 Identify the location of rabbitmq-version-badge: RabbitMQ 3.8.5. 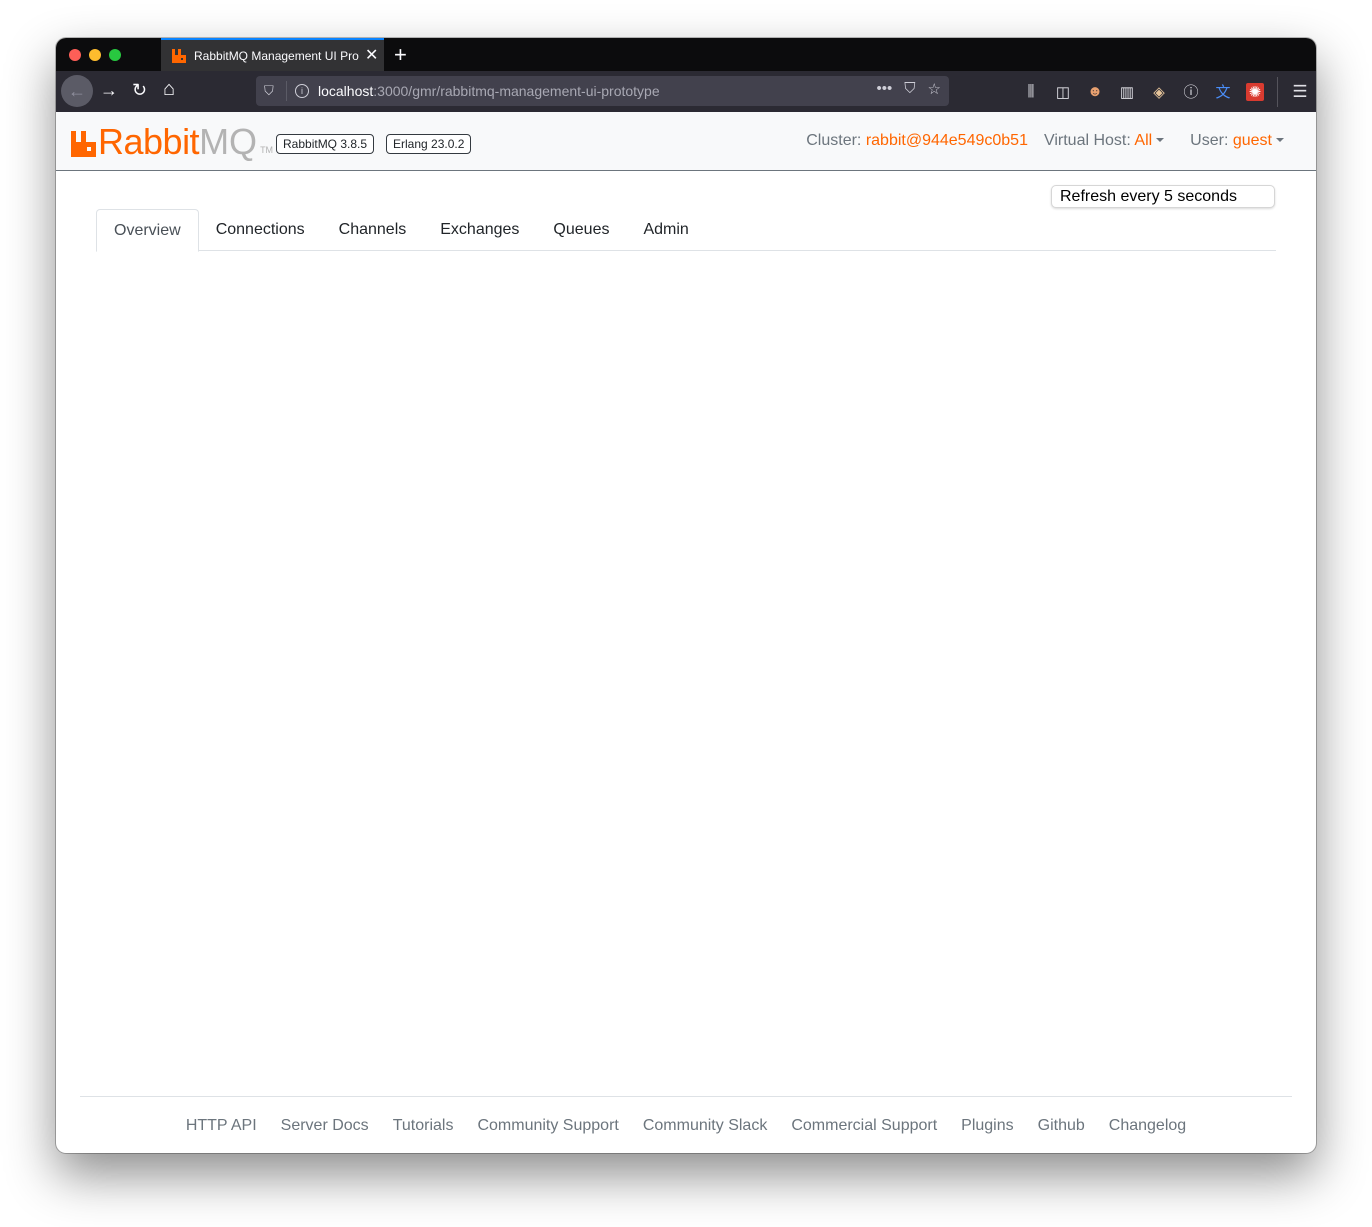
(325, 144).